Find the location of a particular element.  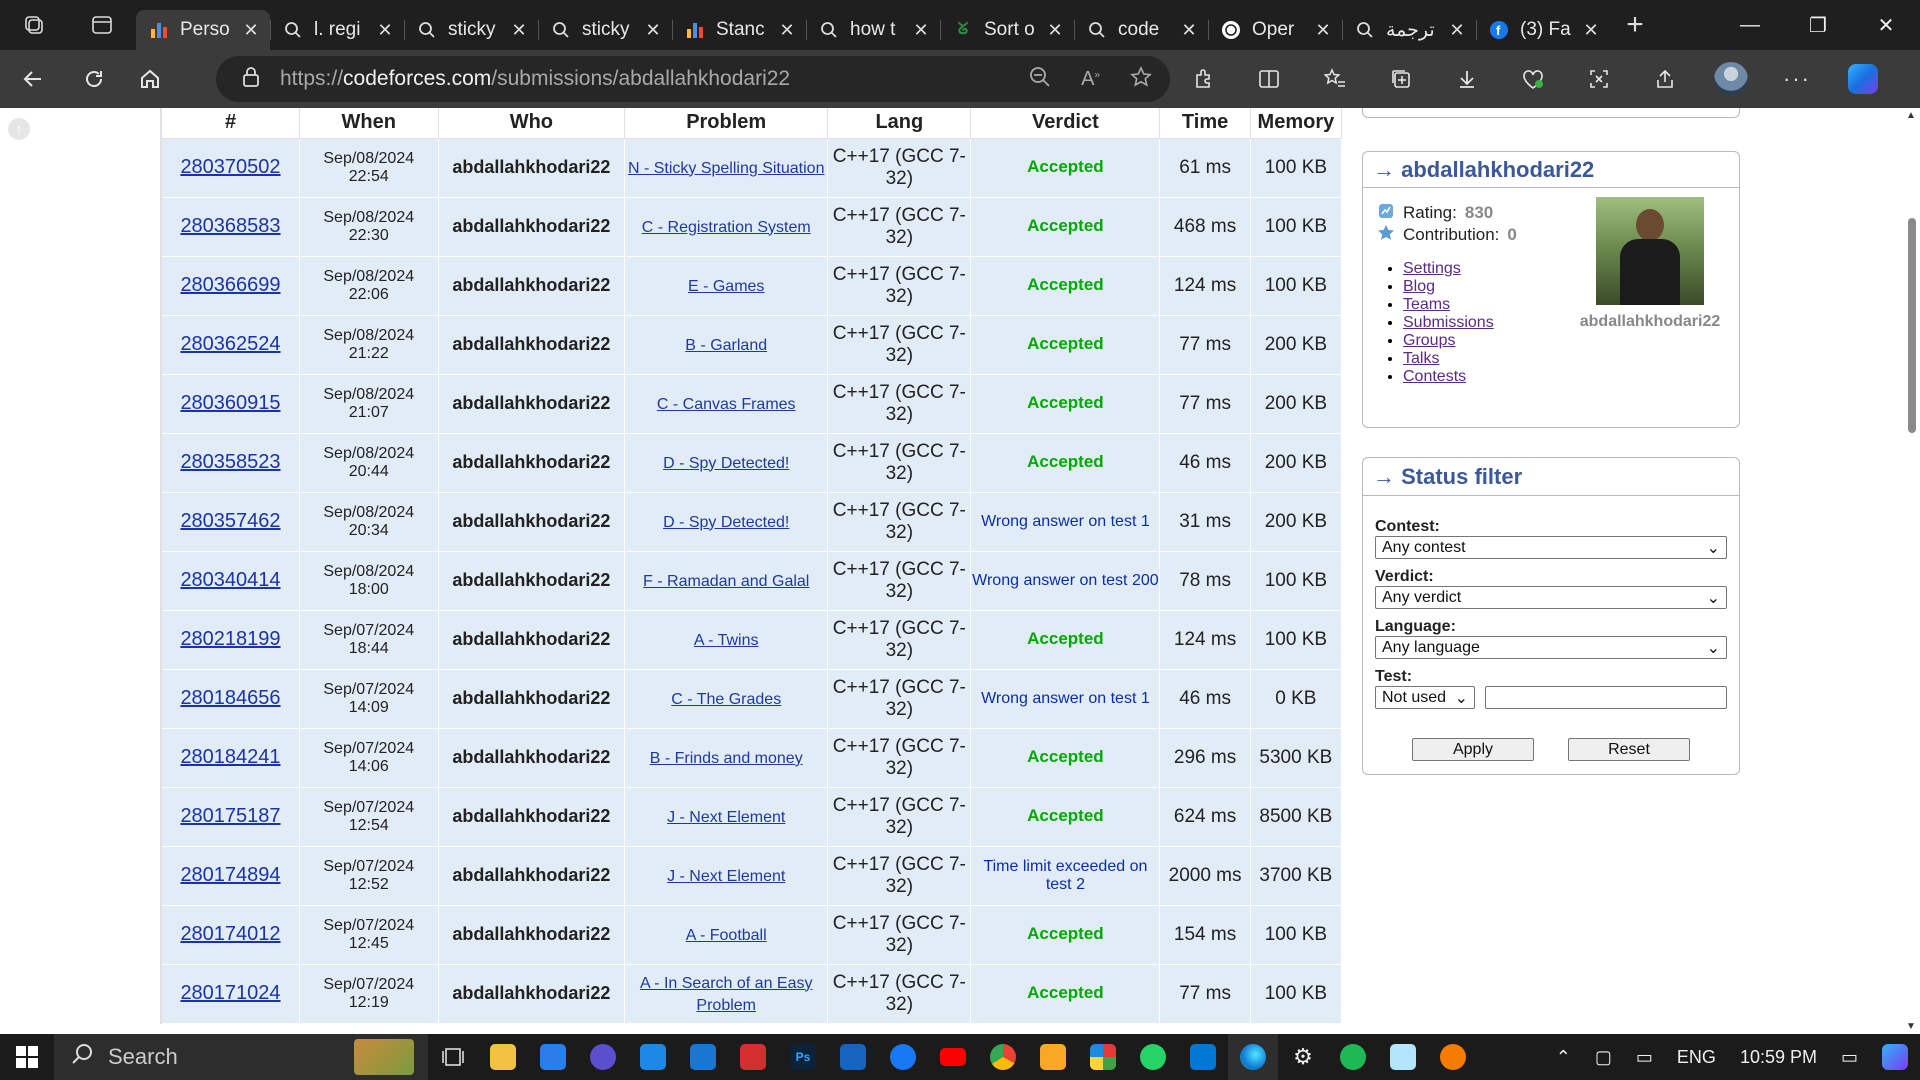

new-tab-button: + is located at coordinates (1635, 25).